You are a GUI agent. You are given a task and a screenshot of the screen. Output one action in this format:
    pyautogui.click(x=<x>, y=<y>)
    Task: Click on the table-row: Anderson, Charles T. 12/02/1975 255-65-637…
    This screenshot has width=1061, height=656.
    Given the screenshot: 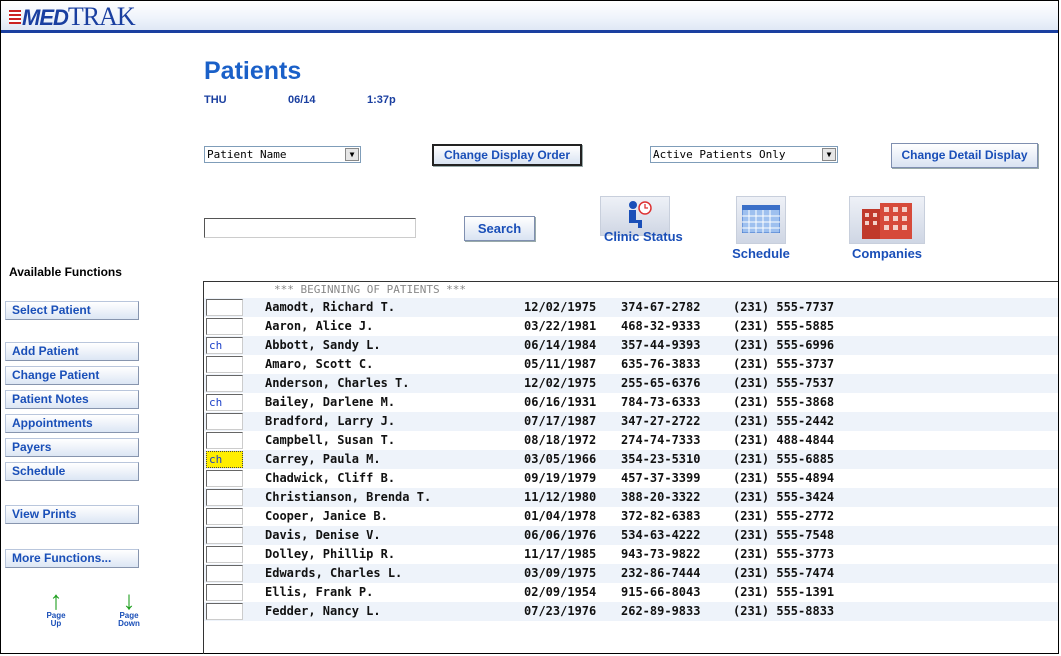 What is the action you would take?
    pyautogui.click(x=631, y=383)
    